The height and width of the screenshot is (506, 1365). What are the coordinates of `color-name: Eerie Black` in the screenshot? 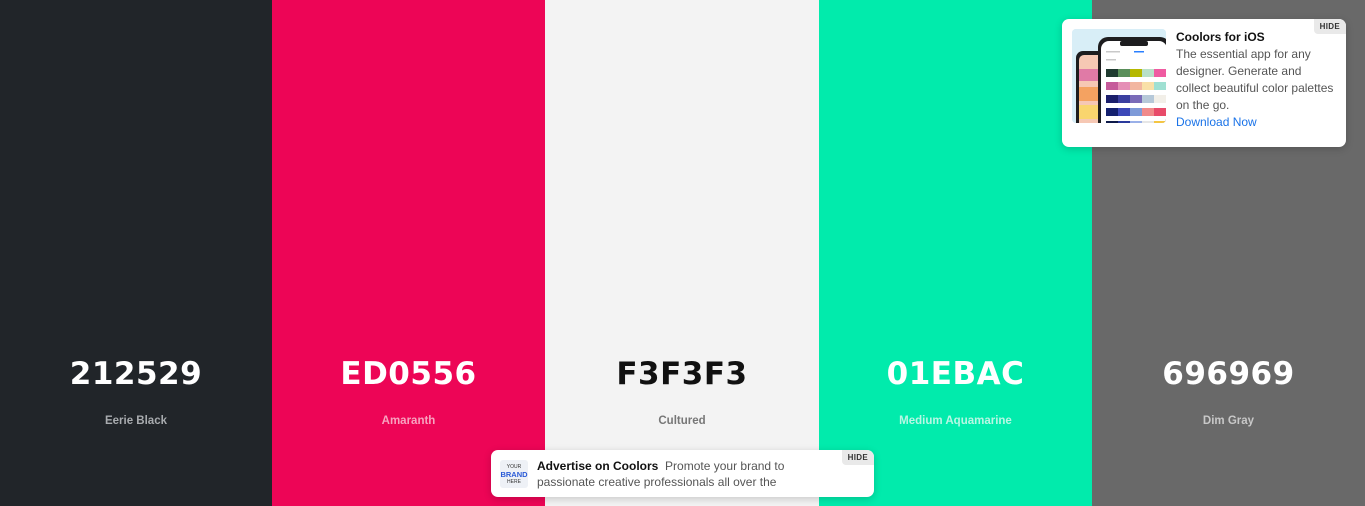 It's located at (136, 421).